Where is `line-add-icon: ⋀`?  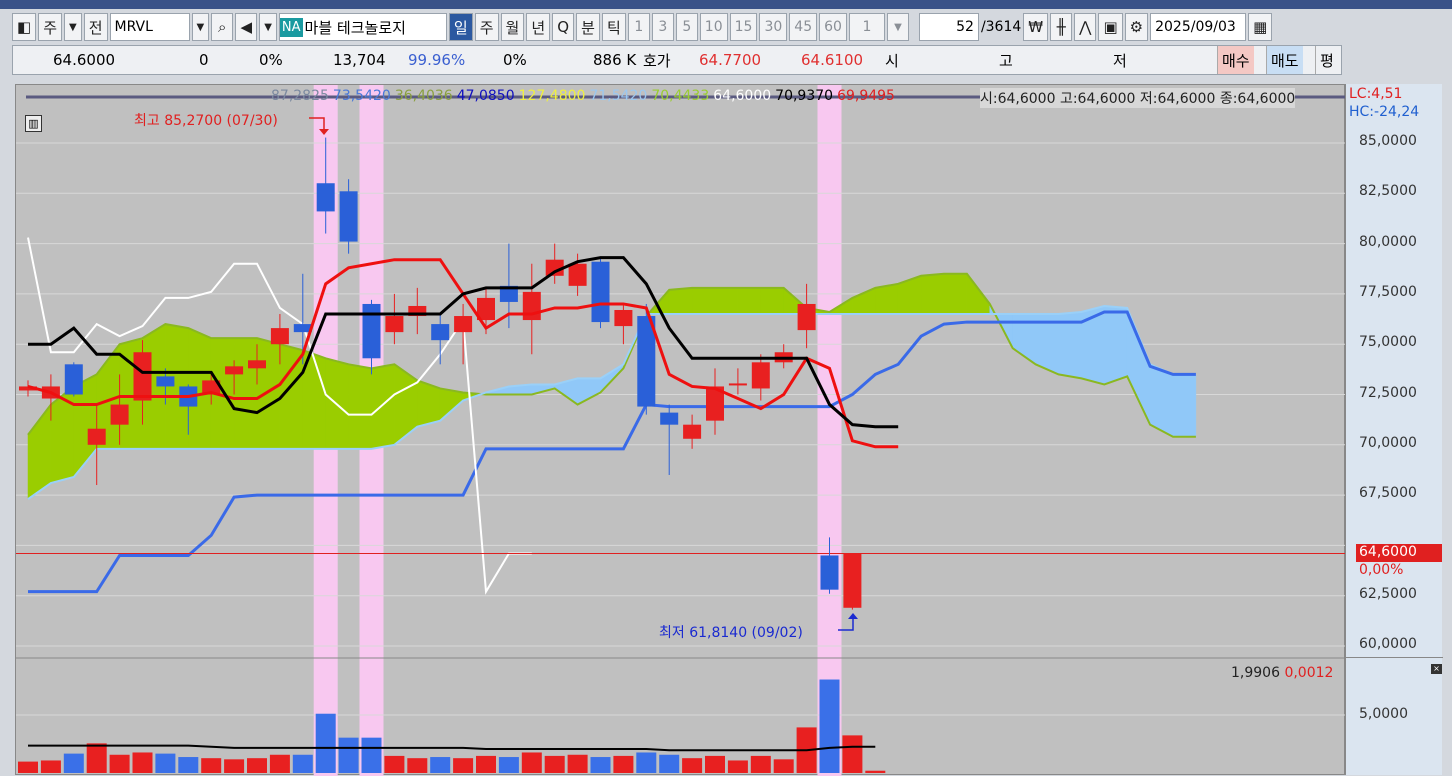
line-add-icon: ⋀ is located at coordinates (1085, 27).